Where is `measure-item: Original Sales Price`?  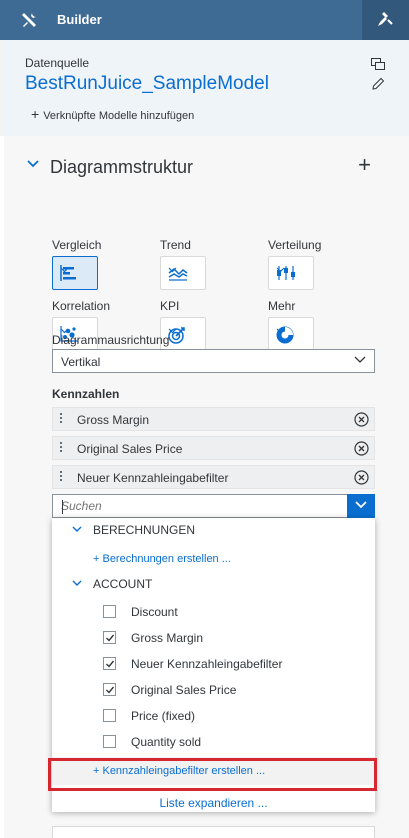 measure-item: Original Sales Price is located at coordinates (213, 448).